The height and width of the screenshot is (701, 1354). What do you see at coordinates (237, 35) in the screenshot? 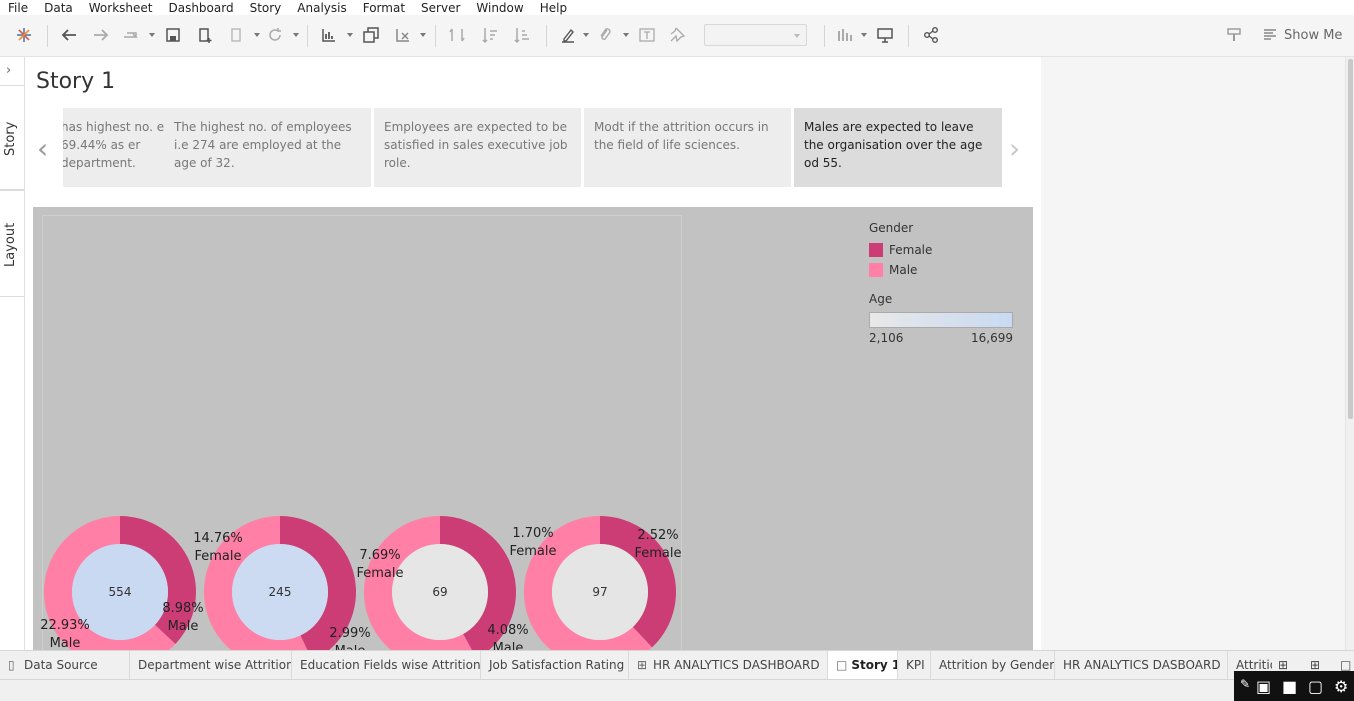
I see `pause-icon` at bounding box center [237, 35].